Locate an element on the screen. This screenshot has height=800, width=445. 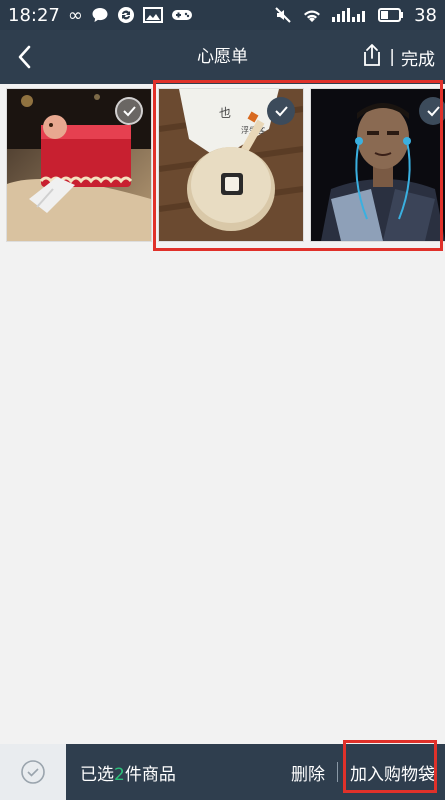
mute-icon is located at coordinates (283, 15).